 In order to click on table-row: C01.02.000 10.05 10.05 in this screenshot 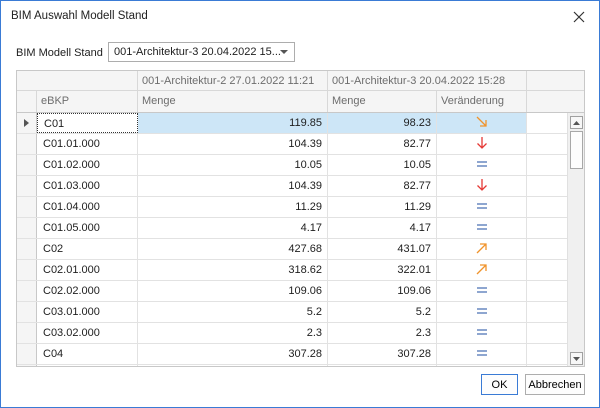, I will do `click(292, 165)`.